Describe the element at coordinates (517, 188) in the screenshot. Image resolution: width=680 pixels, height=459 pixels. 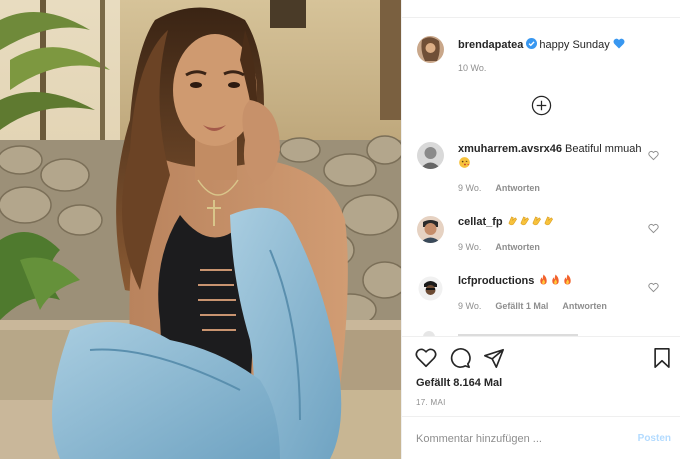
I see `comment-1-reply-button: Antworten` at that location.